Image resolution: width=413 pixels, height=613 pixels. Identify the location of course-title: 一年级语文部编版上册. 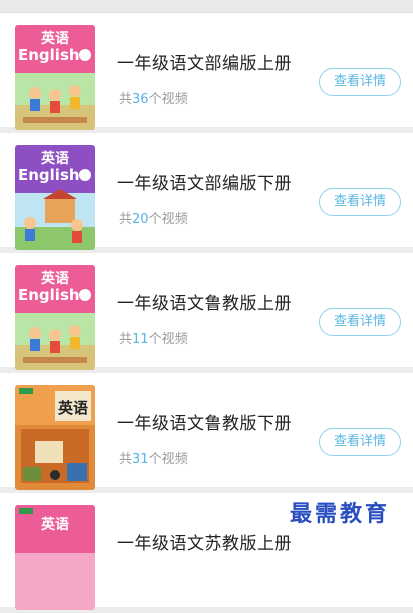
(204, 64).